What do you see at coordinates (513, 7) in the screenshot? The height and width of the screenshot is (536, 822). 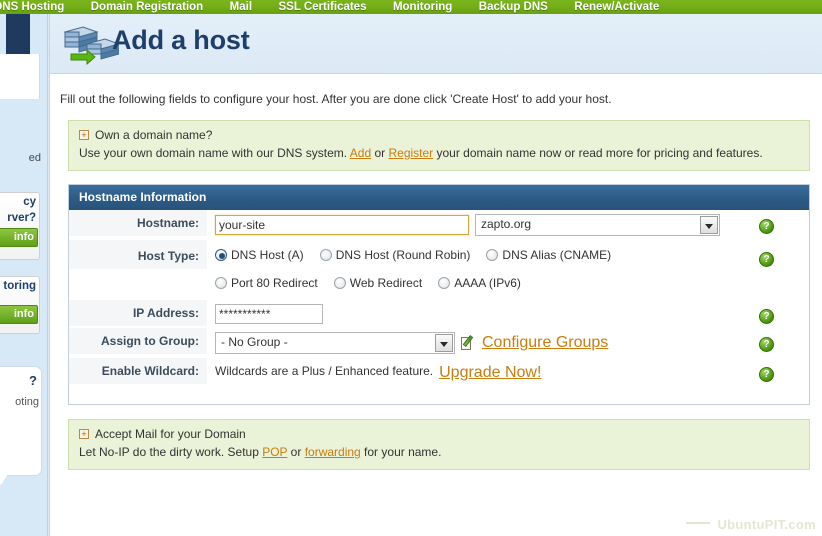 I see `nav-item-backup-dns: Backup DNS` at bounding box center [513, 7].